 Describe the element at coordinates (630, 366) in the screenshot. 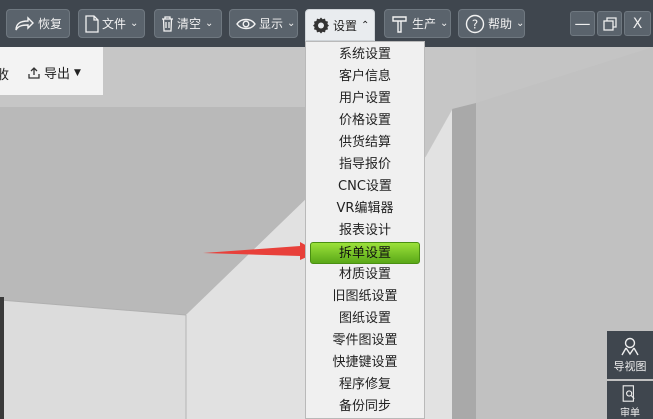

I see `guide-view-label: 导视图` at that location.